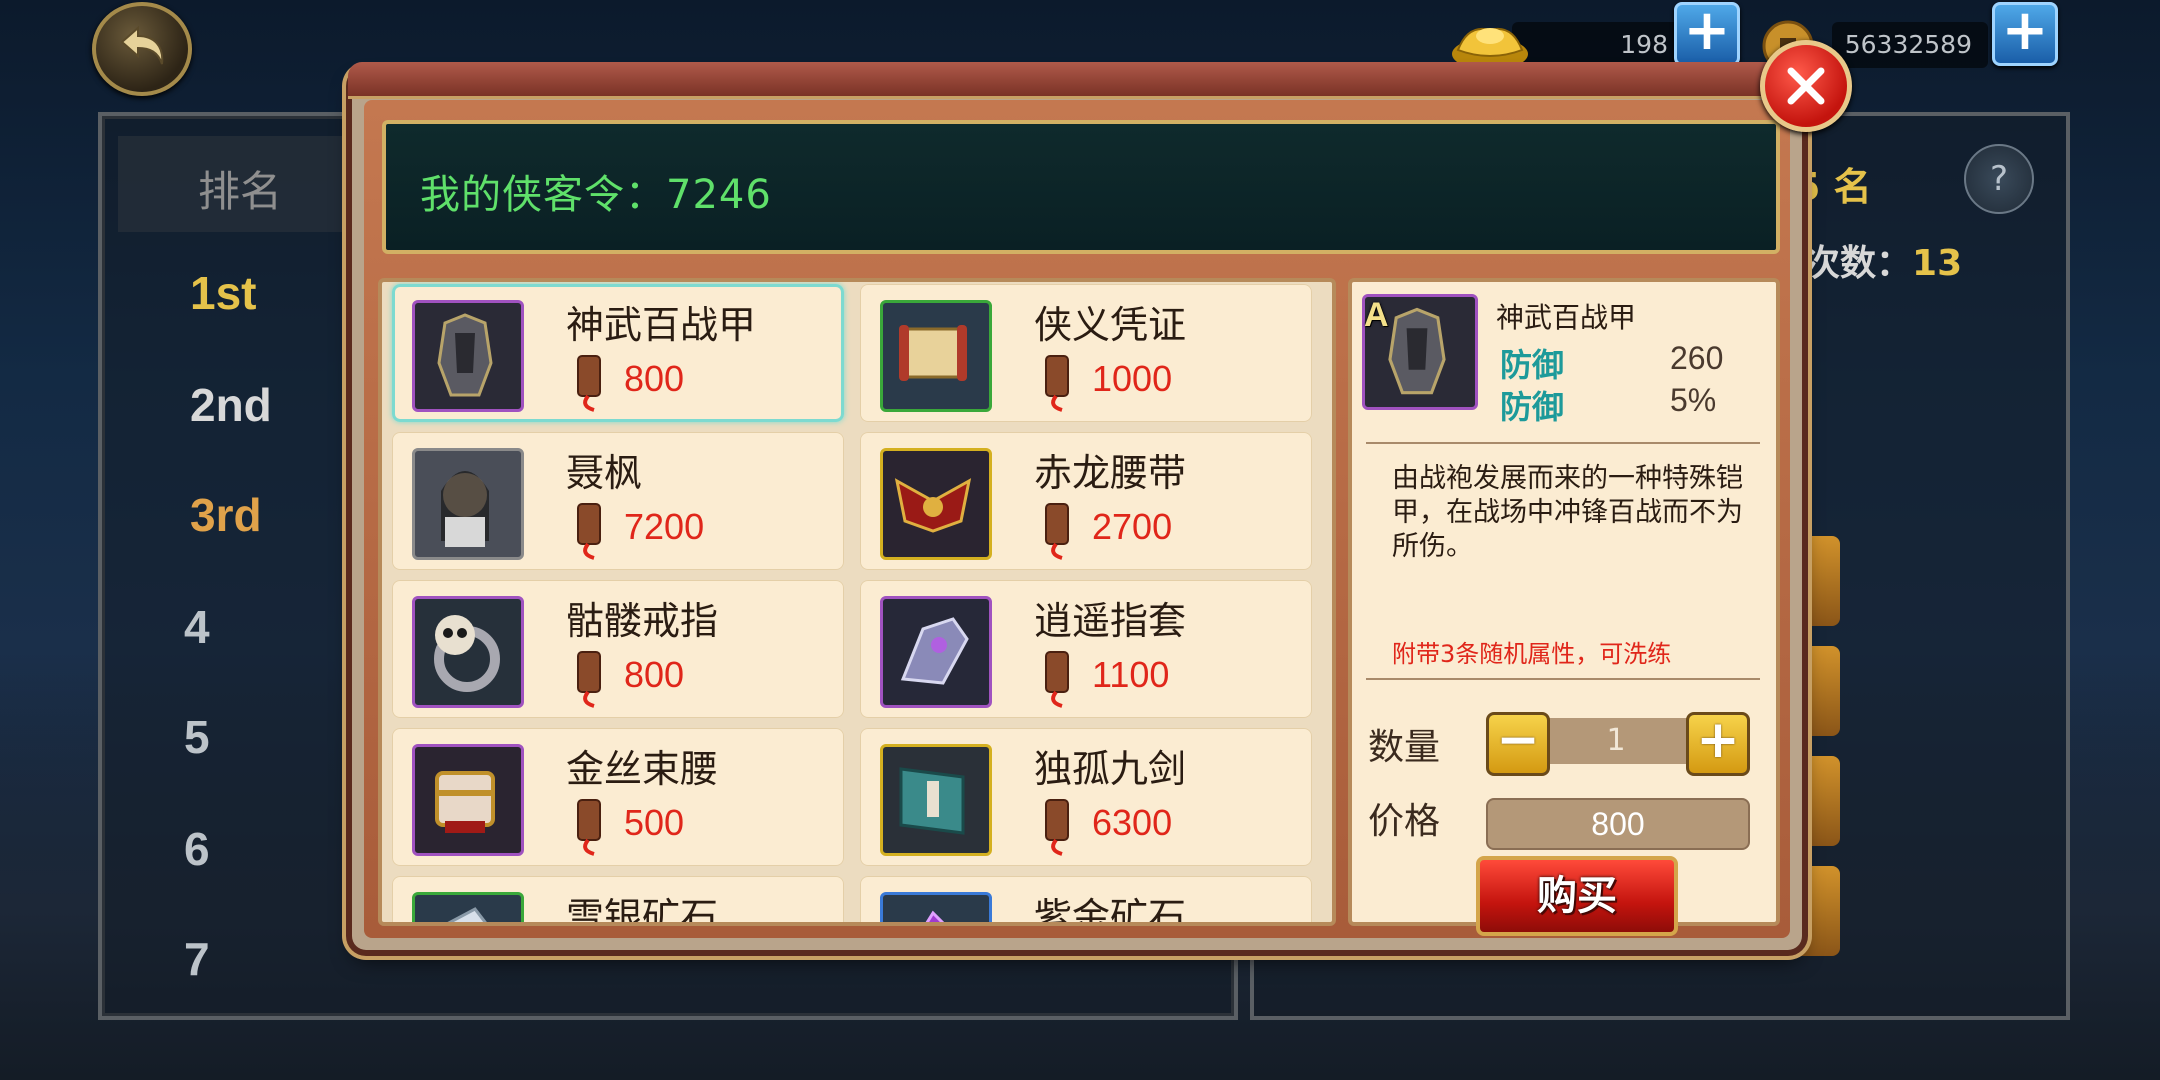 The image size is (2160, 1080). Describe the element at coordinates (197, 959) in the screenshot. I see `rank-7: 7` at that location.